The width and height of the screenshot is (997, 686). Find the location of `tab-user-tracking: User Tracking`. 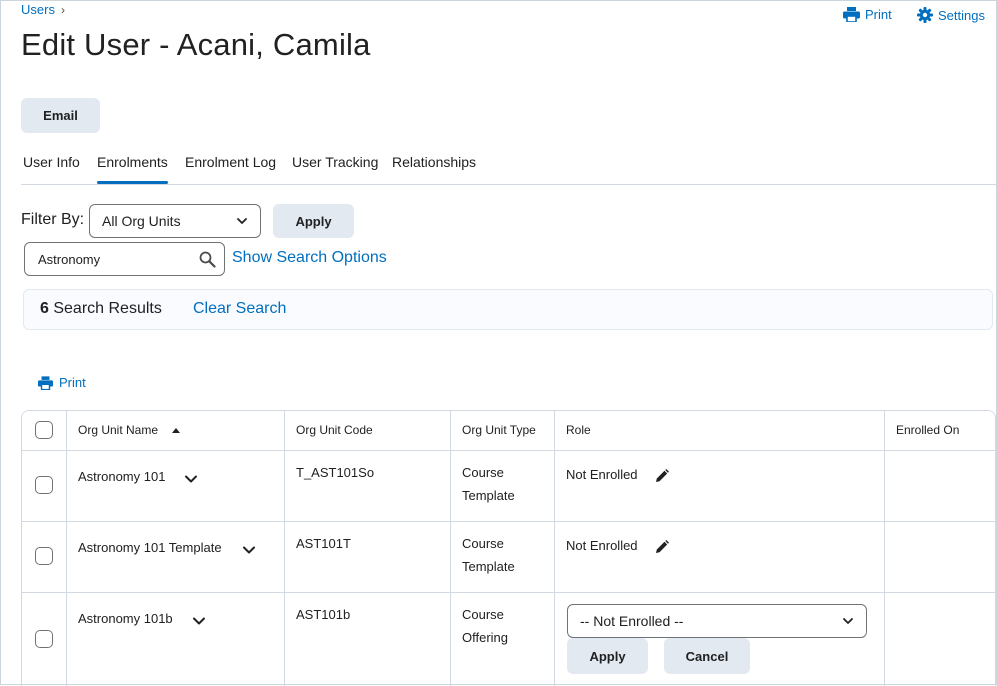

tab-user-tracking: User Tracking is located at coordinates (335, 162).